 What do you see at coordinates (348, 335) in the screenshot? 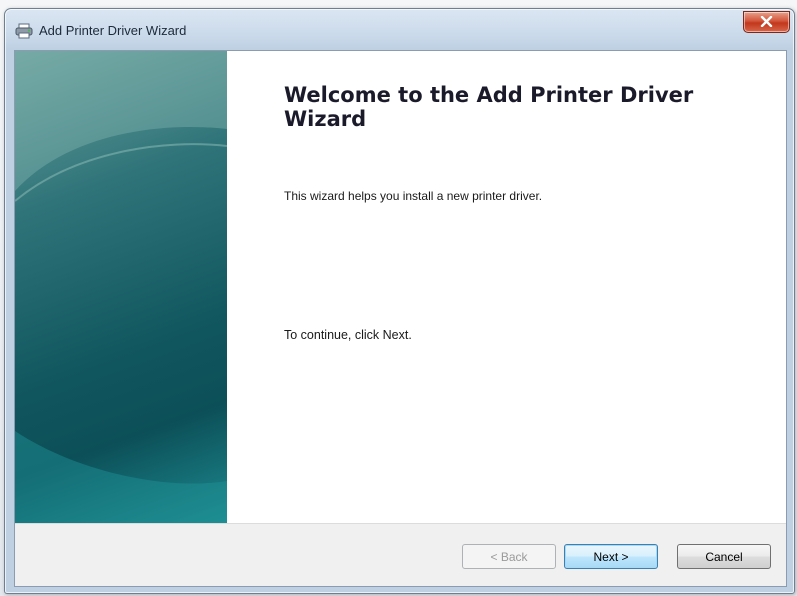
I see `continue-instruction: To continue, click Next.` at bounding box center [348, 335].